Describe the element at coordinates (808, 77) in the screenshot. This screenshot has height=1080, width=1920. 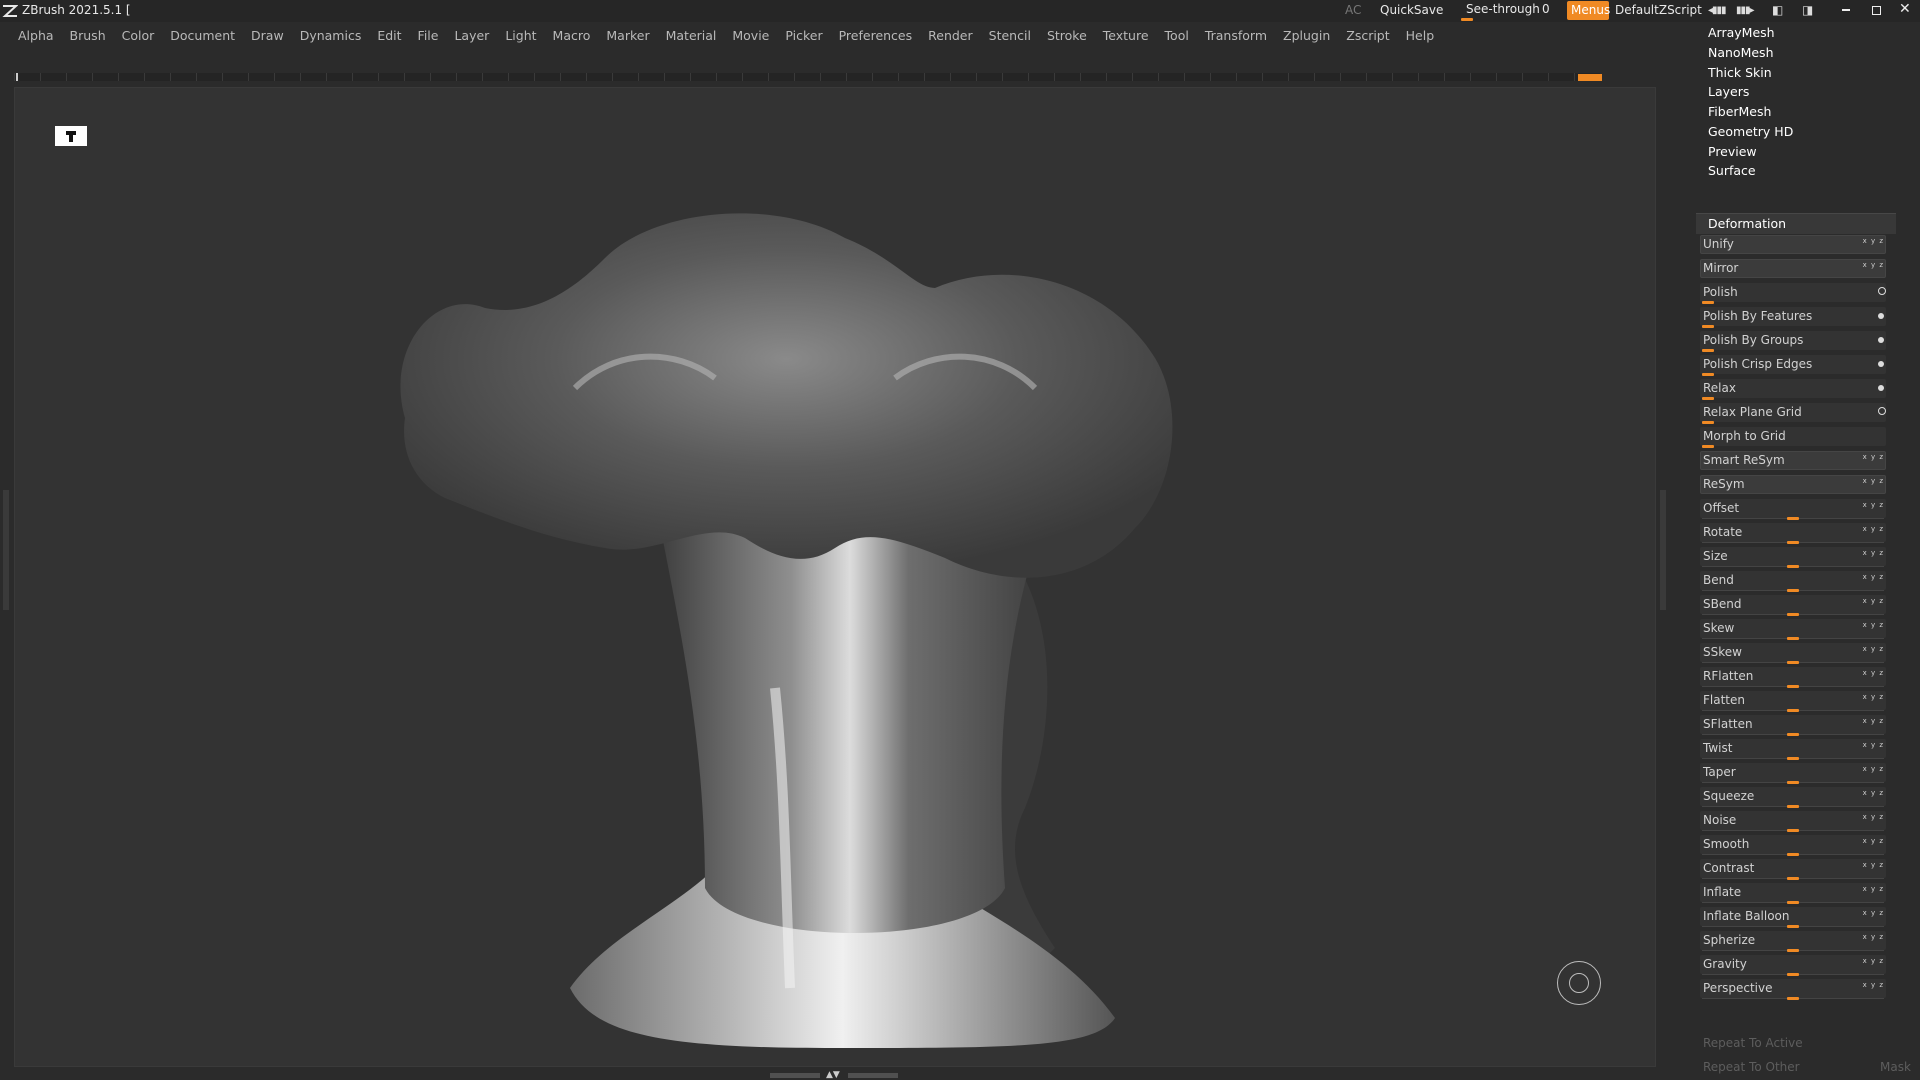
I see `timeline-track` at that location.